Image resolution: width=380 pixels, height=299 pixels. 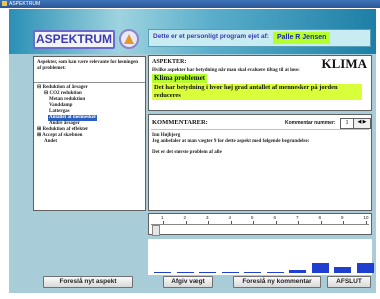 I want to click on app-logo: ASPEKTRUM, so click(x=74, y=39).